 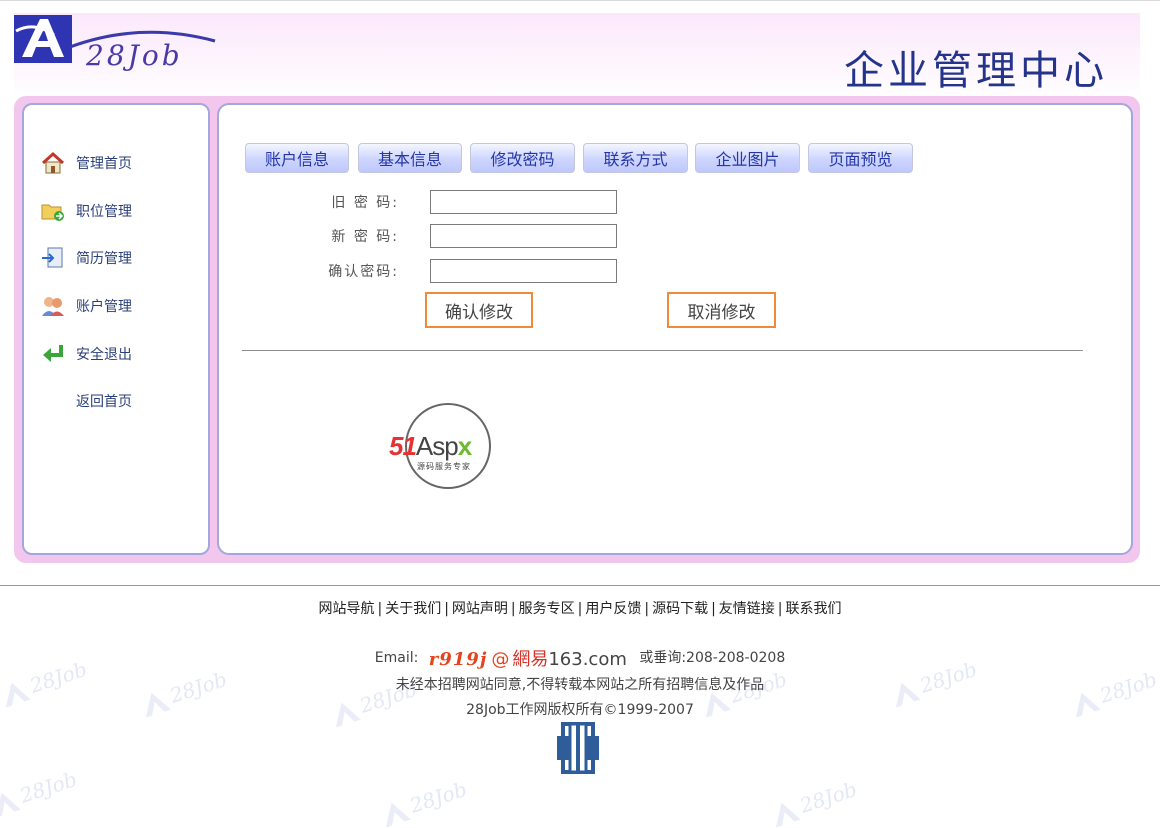 What do you see at coordinates (346, 609) in the screenshot?
I see `footer-link-nav: 网站导航` at bounding box center [346, 609].